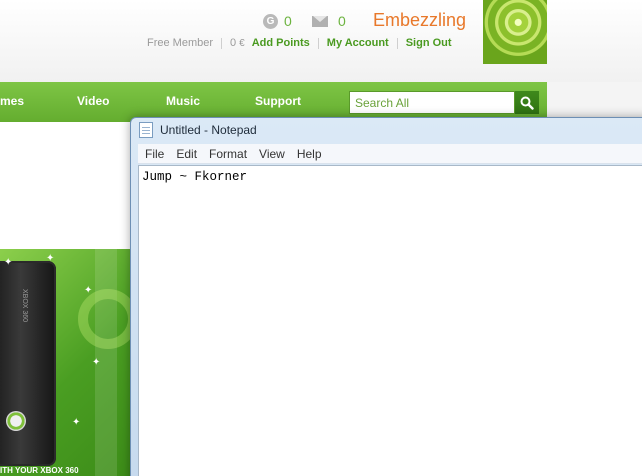 Image resolution: width=642 pixels, height=476 pixels. What do you see at coordinates (67, 185) in the screenshot?
I see `page-content` at bounding box center [67, 185].